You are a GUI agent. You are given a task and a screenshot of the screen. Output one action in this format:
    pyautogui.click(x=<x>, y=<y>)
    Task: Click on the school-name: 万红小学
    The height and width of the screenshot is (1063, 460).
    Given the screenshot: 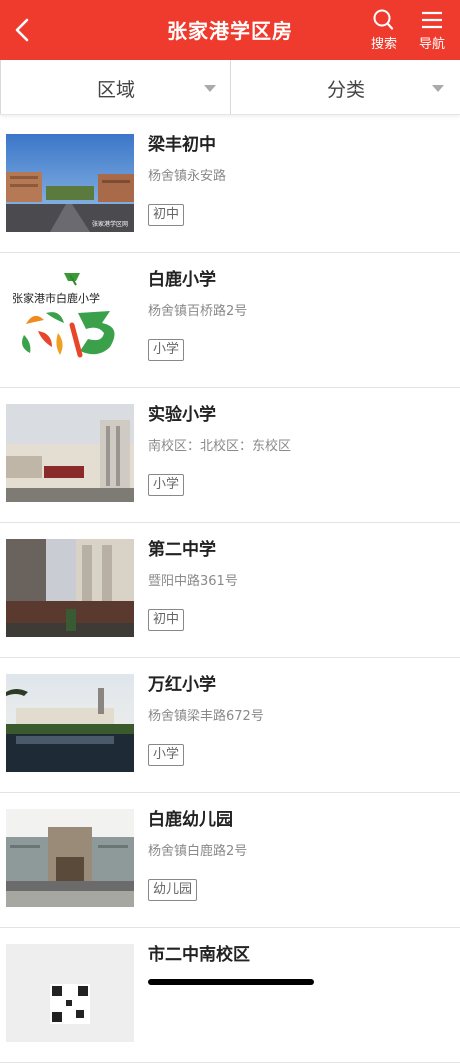 What is the action you would take?
    pyautogui.click(x=182, y=685)
    